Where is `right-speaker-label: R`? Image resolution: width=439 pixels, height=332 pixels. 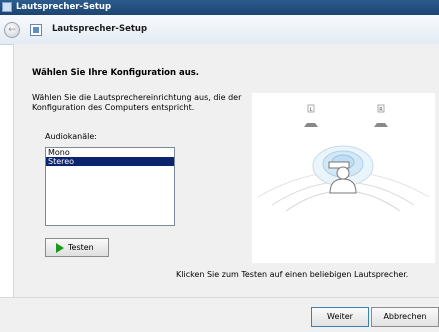
right-speaker-label: R is located at coordinates (381, 110).